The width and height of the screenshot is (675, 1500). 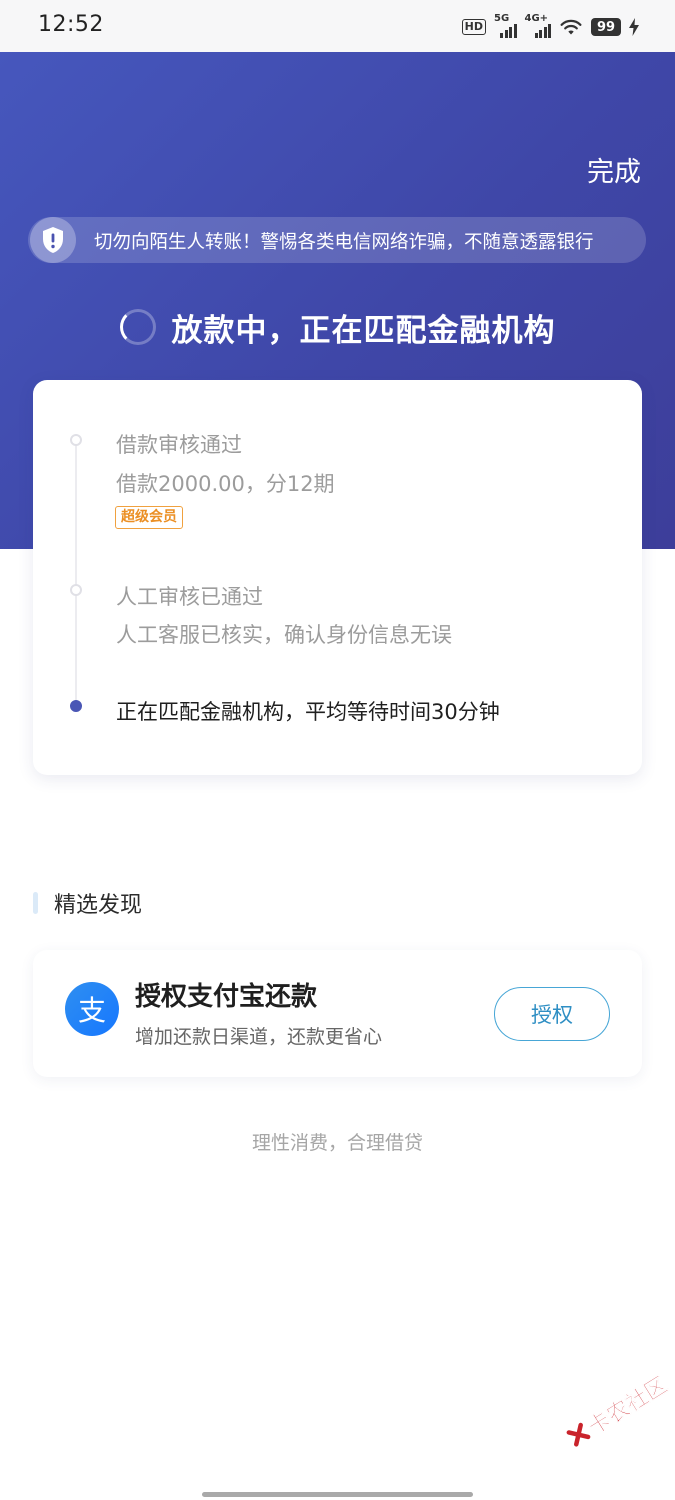 I want to click on status-icons: HD 5G 4G+ 99, so click(x=550, y=26).